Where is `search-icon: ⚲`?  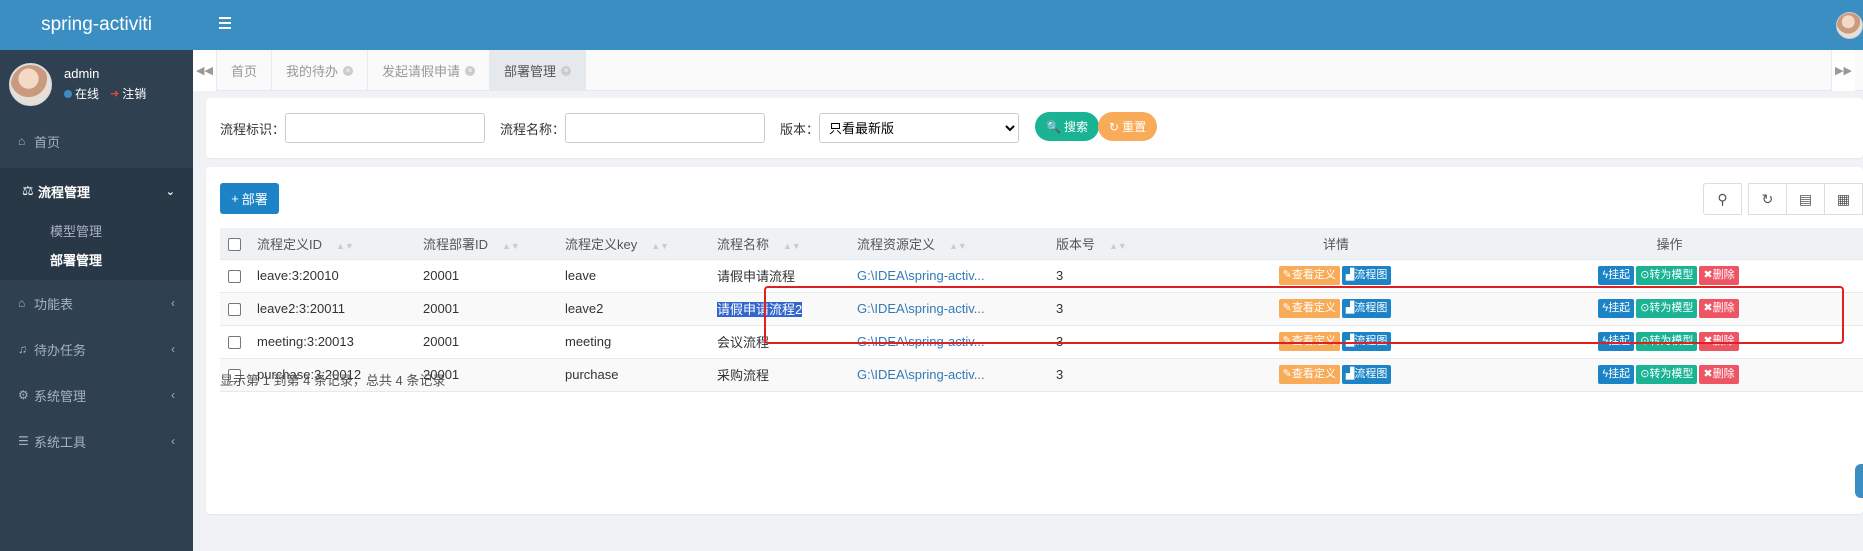
search-icon: ⚲ is located at coordinates (1722, 198).